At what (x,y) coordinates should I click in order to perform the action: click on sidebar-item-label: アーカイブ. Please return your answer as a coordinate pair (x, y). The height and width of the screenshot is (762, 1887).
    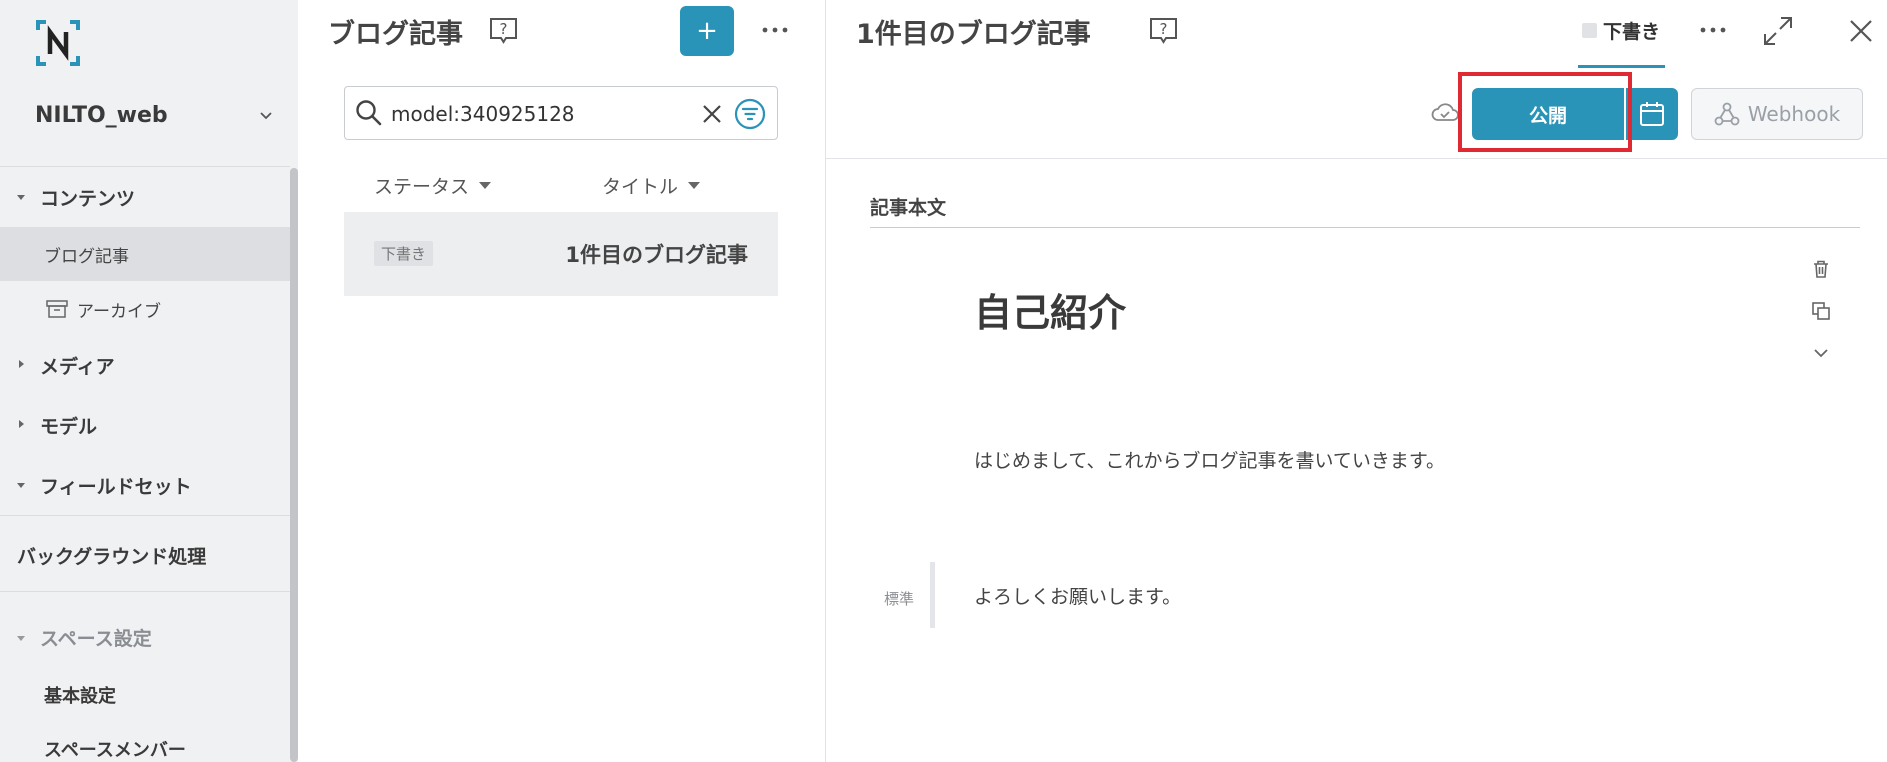
    Looking at the image, I should click on (119, 312).